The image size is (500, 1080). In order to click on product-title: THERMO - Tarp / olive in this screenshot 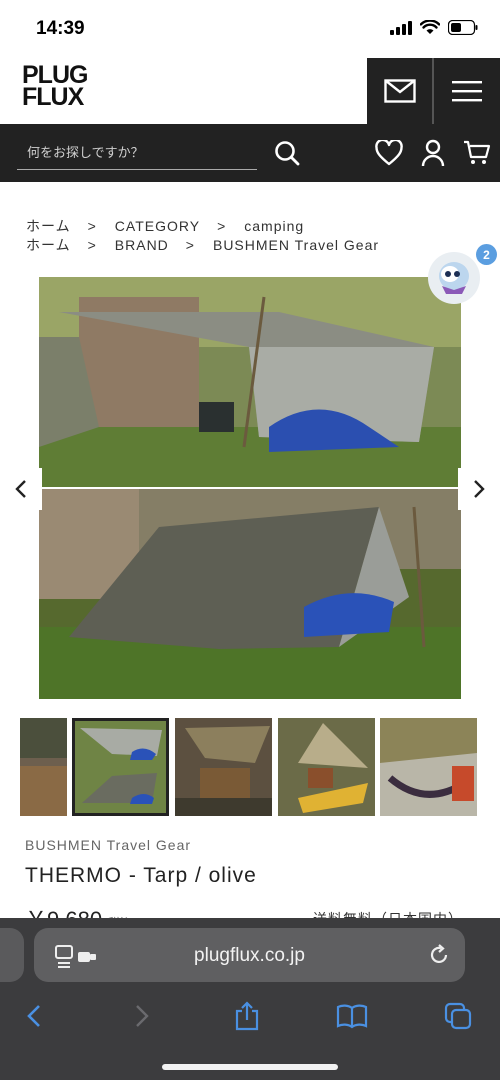, I will do `click(141, 875)`.